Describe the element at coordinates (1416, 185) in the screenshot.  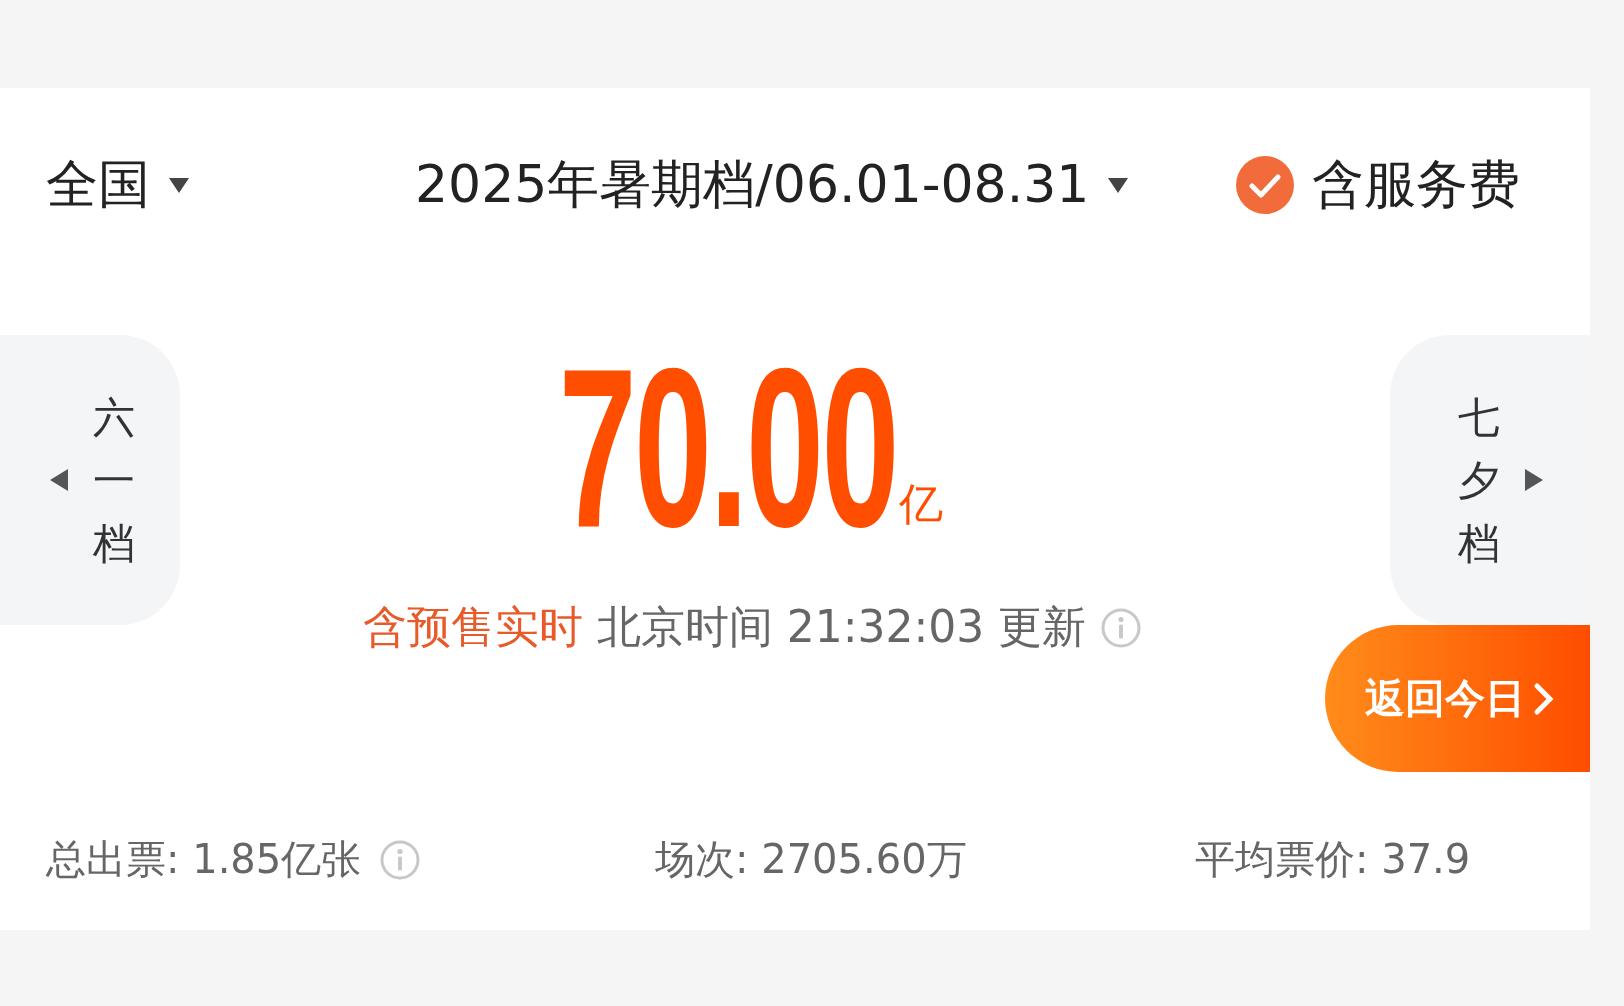
I see `service-fee-label: 含服务费` at that location.